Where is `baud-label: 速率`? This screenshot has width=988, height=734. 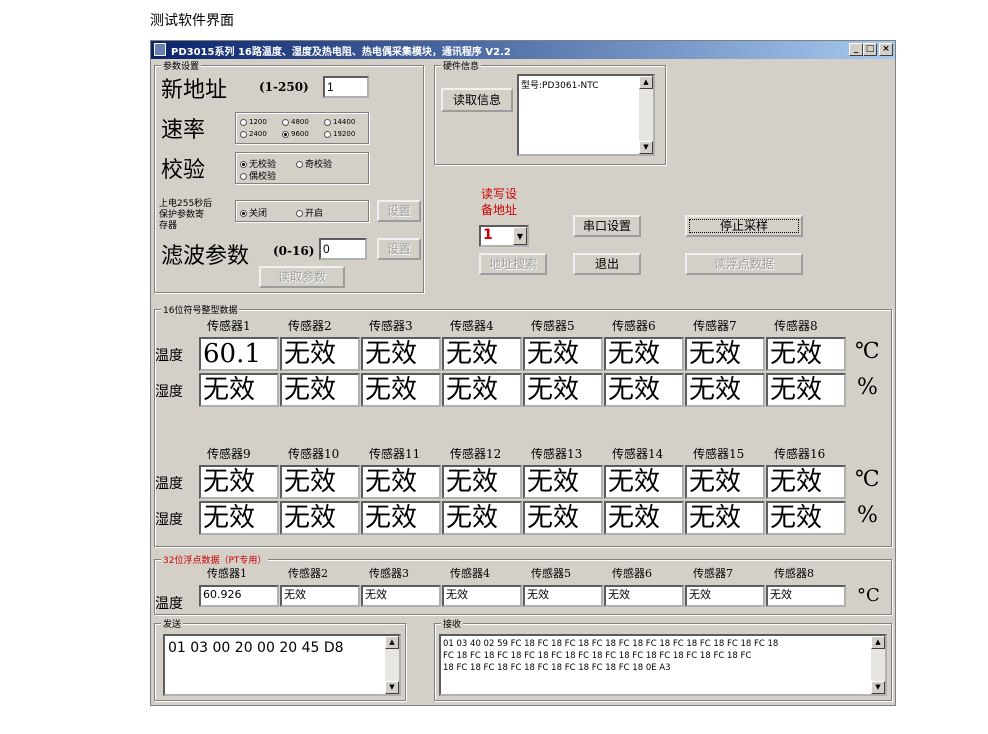 baud-label: 速率 is located at coordinates (183, 130).